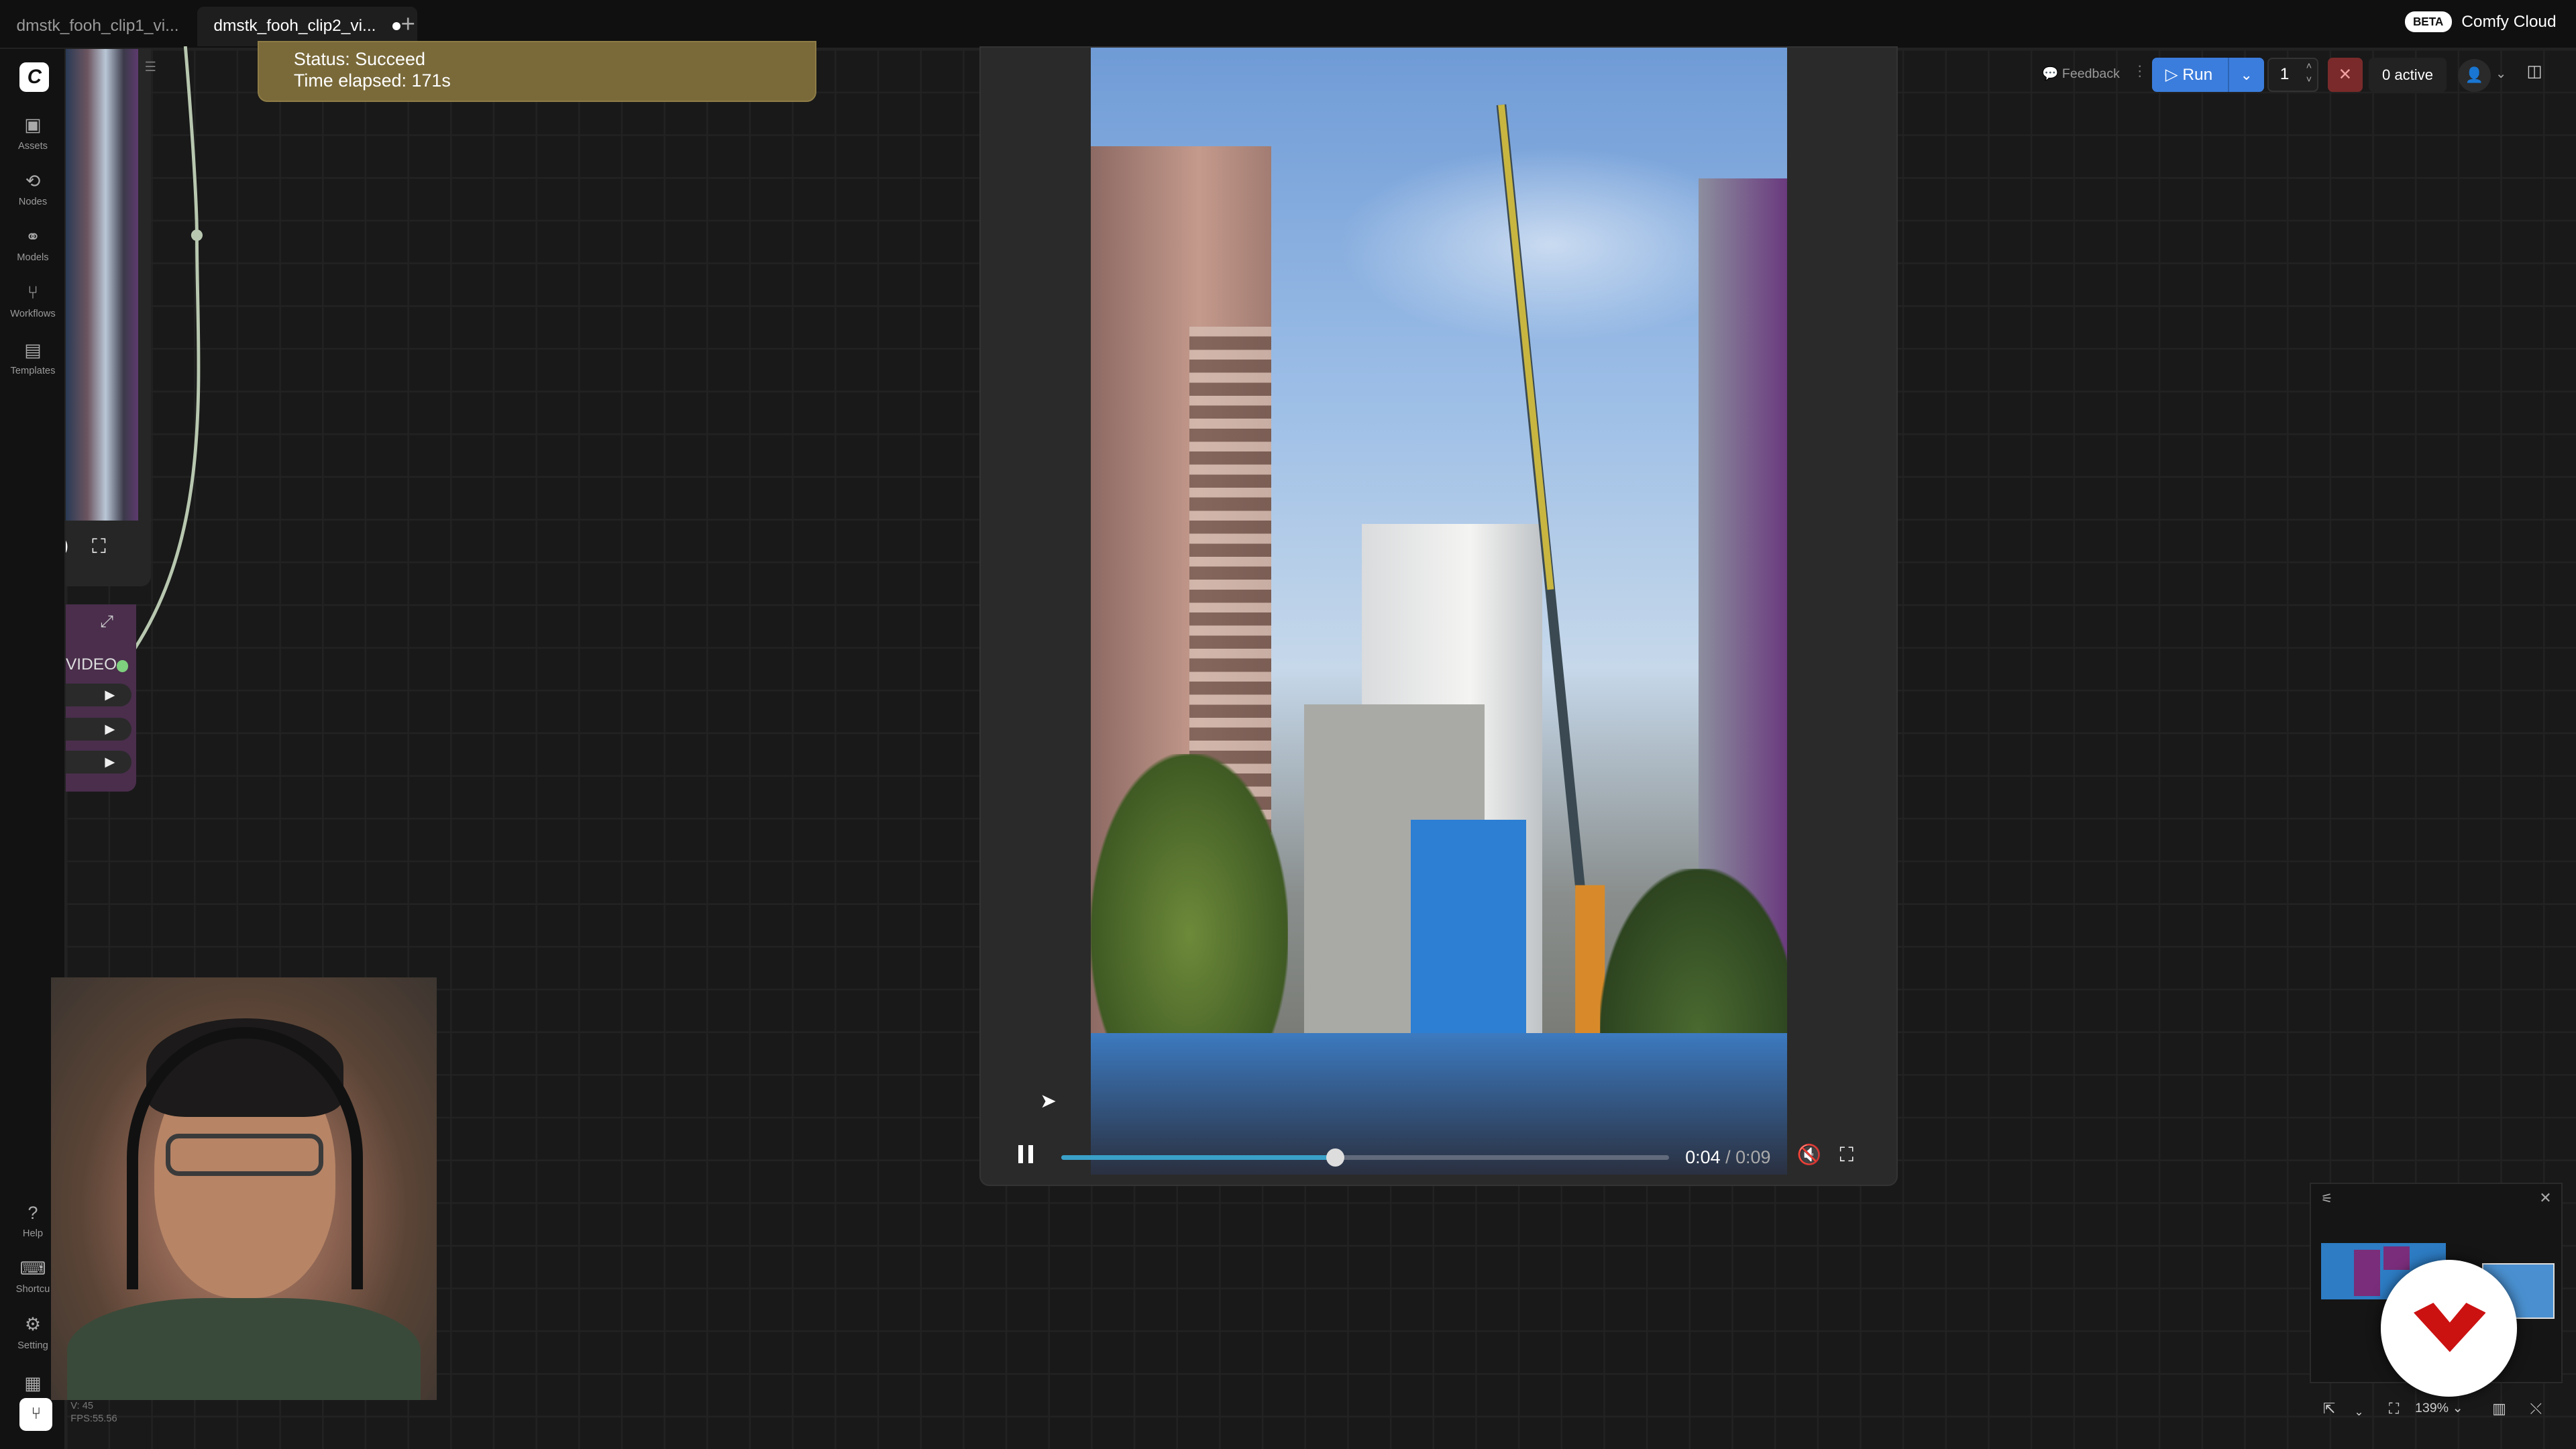 This screenshot has height=1449, width=2576. I want to click on minimap-toggle-icon: ▥, so click(2499, 1408).